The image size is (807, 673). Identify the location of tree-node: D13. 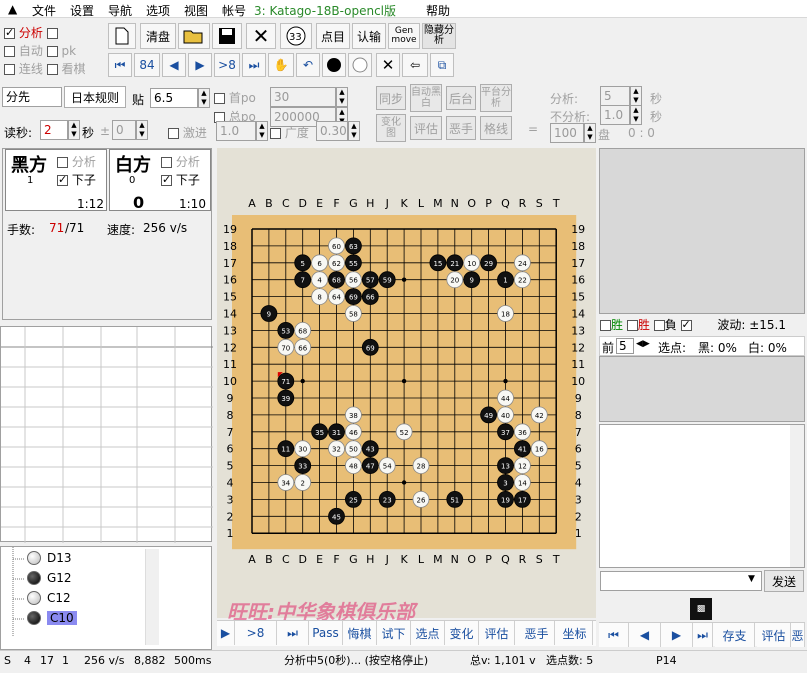
(49, 558).